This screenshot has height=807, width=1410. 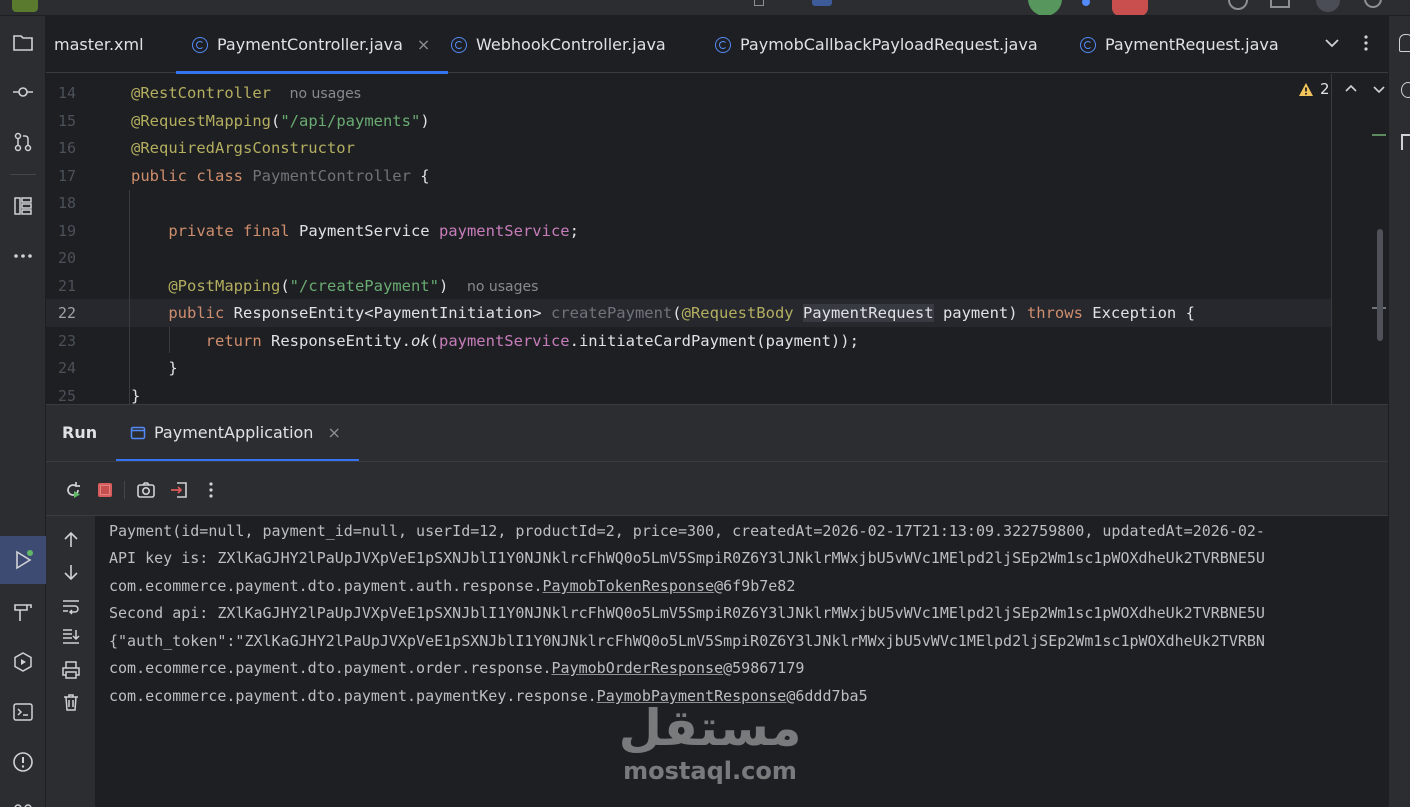 I want to click on string-literal: "/createPayment", so click(x=364, y=286).